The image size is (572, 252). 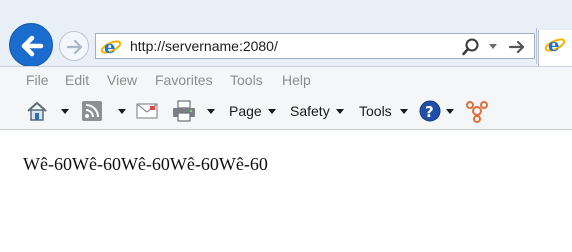 What do you see at coordinates (310, 111) in the screenshot?
I see `safety-menu-button: Safety` at bounding box center [310, 111].